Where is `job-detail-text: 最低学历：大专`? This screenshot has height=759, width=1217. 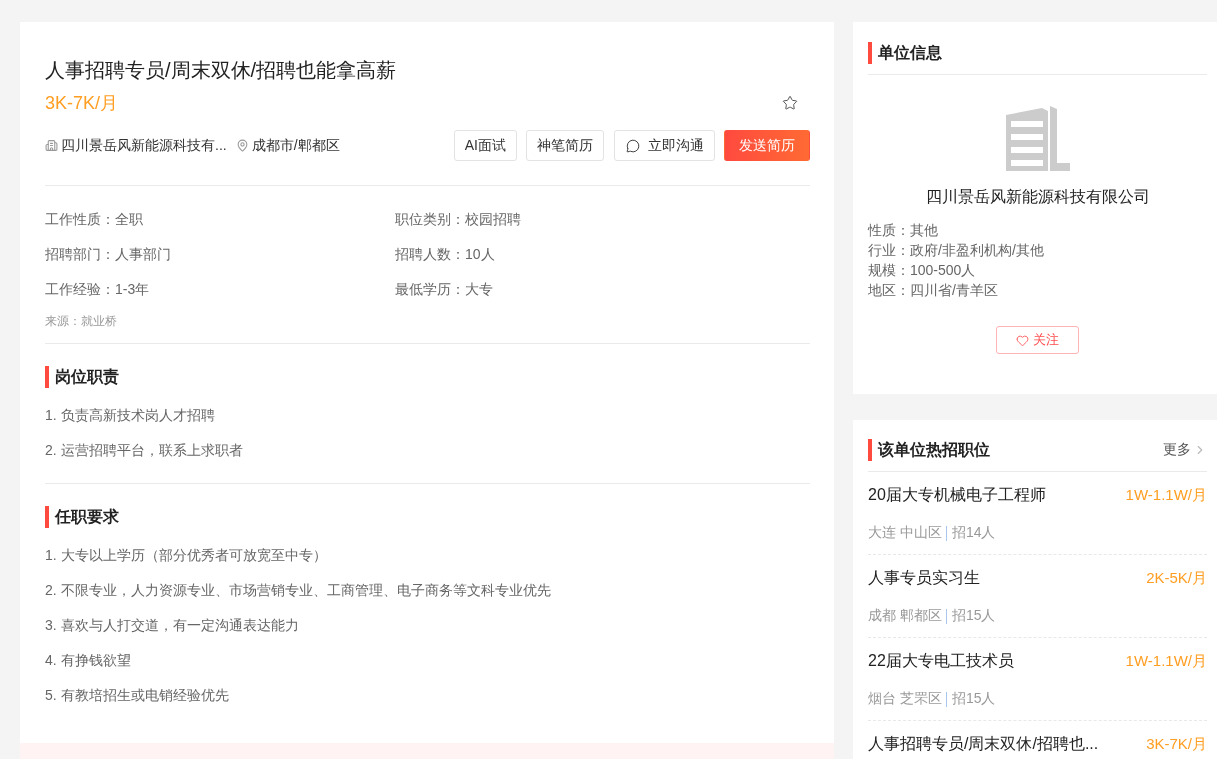
job-detail-text: 最低学历：大专 is located at coordinates (444, 289).